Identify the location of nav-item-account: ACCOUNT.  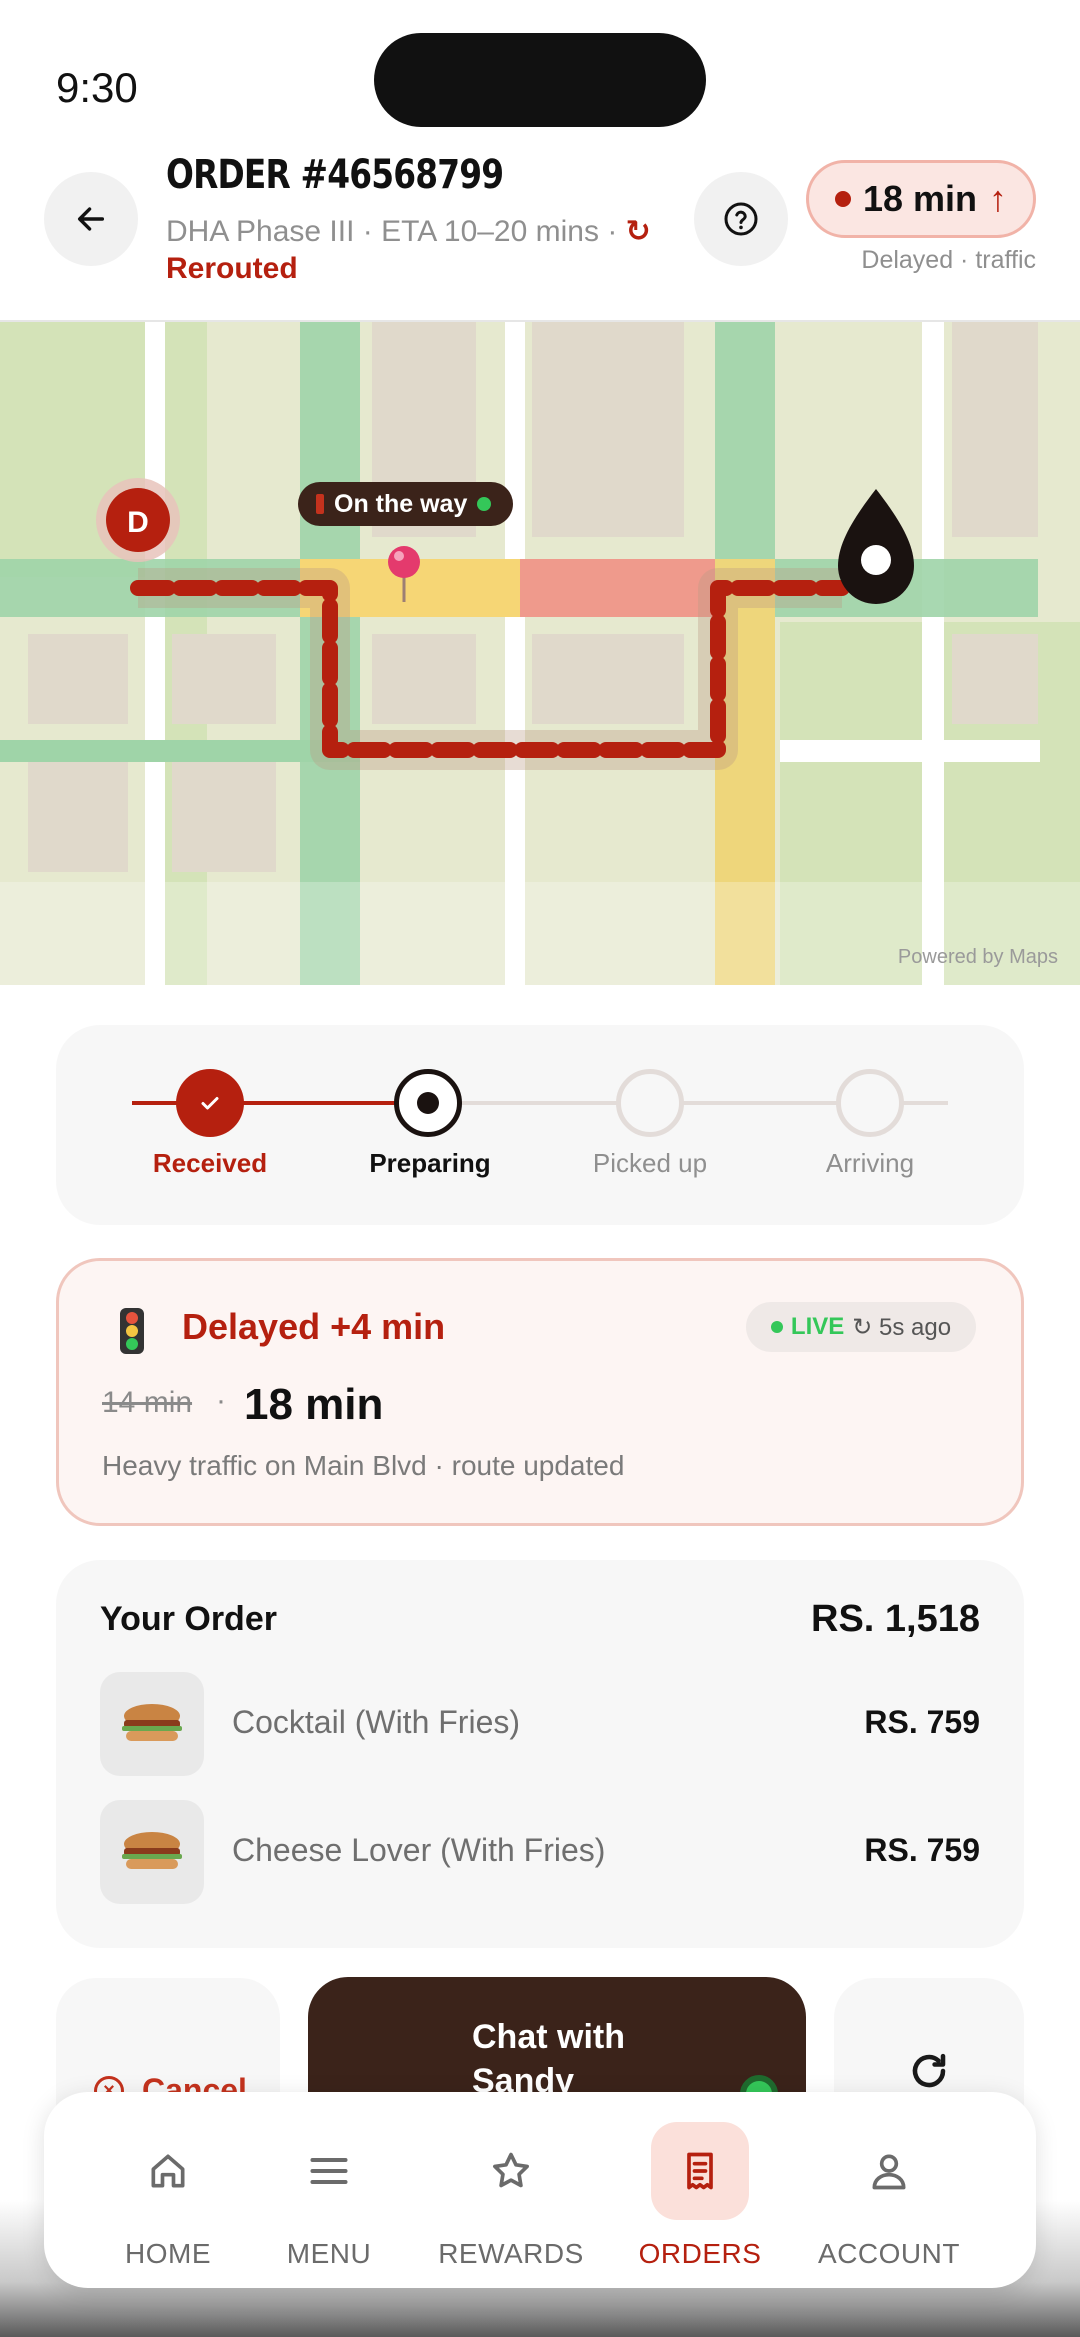
(889, 2195).